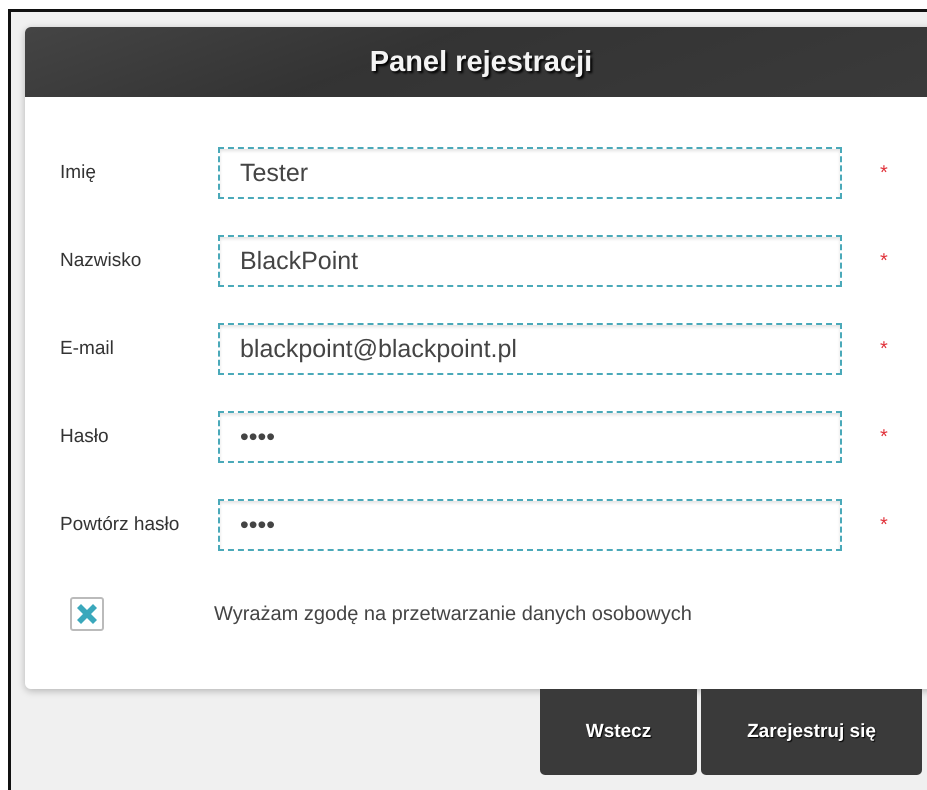 Image resolution: width=927 pixels, height=790 pixels. I want to click on field-label: E-mail, so click(87, 349).